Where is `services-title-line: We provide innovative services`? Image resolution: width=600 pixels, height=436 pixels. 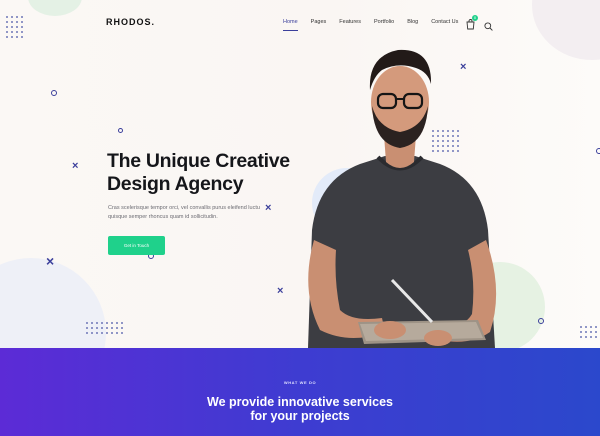 services-title-line: We provide innovative services is located at coordinates (300, 402).